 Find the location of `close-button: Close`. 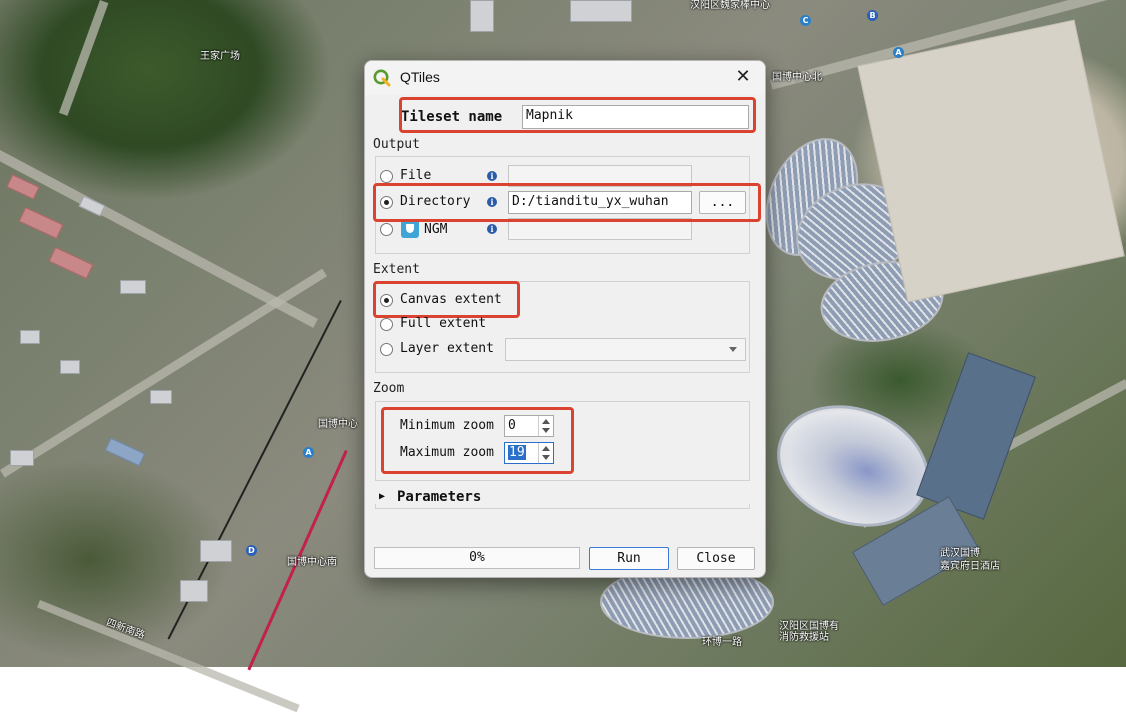

close-button: Close is located at coordinates (716, 558).